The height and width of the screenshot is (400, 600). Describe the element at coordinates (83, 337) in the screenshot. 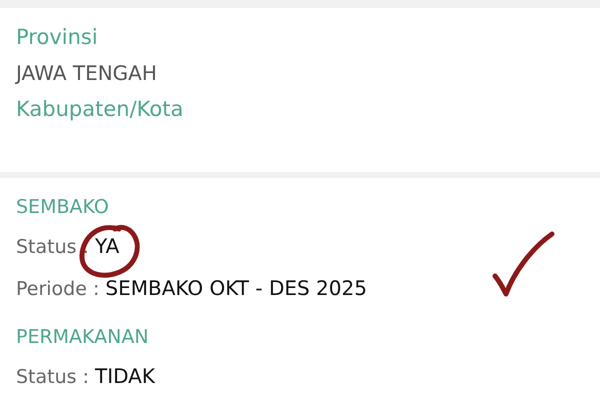

I see `program-title: PERMAKANAN` at that location.